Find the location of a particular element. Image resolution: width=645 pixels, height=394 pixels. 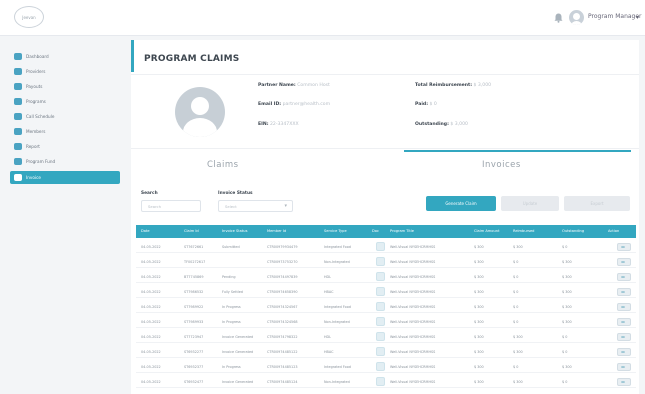

tab-claims: Claims is located at coordinates (223, 165).